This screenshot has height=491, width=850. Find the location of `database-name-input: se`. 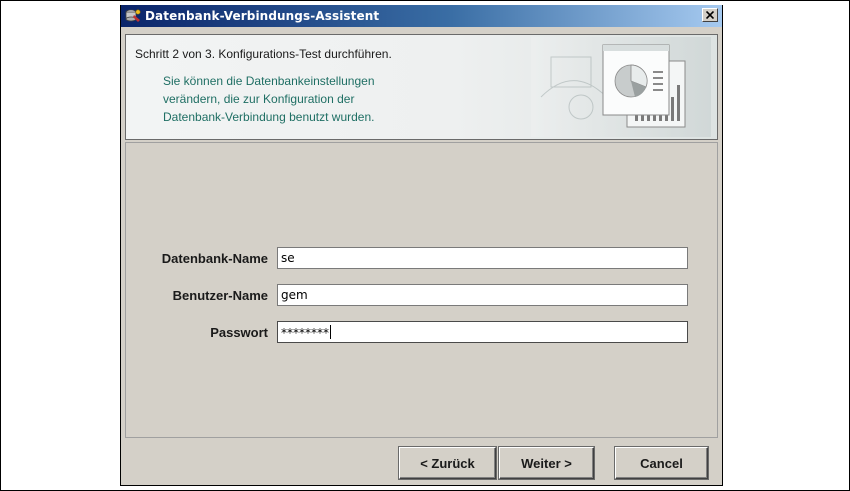

database-name-input: se is located at coordinates (482, 258).